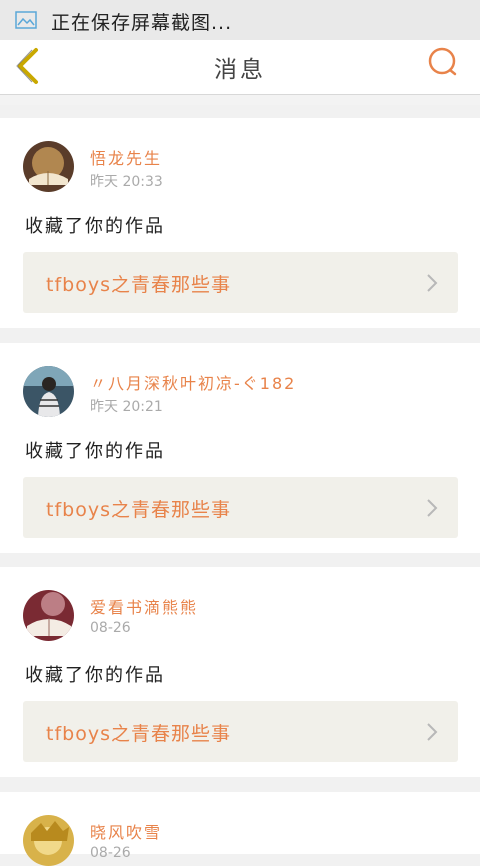  Describe the element at coordinates (26, 20) in the screenshot. I see `image-icon` at that location.